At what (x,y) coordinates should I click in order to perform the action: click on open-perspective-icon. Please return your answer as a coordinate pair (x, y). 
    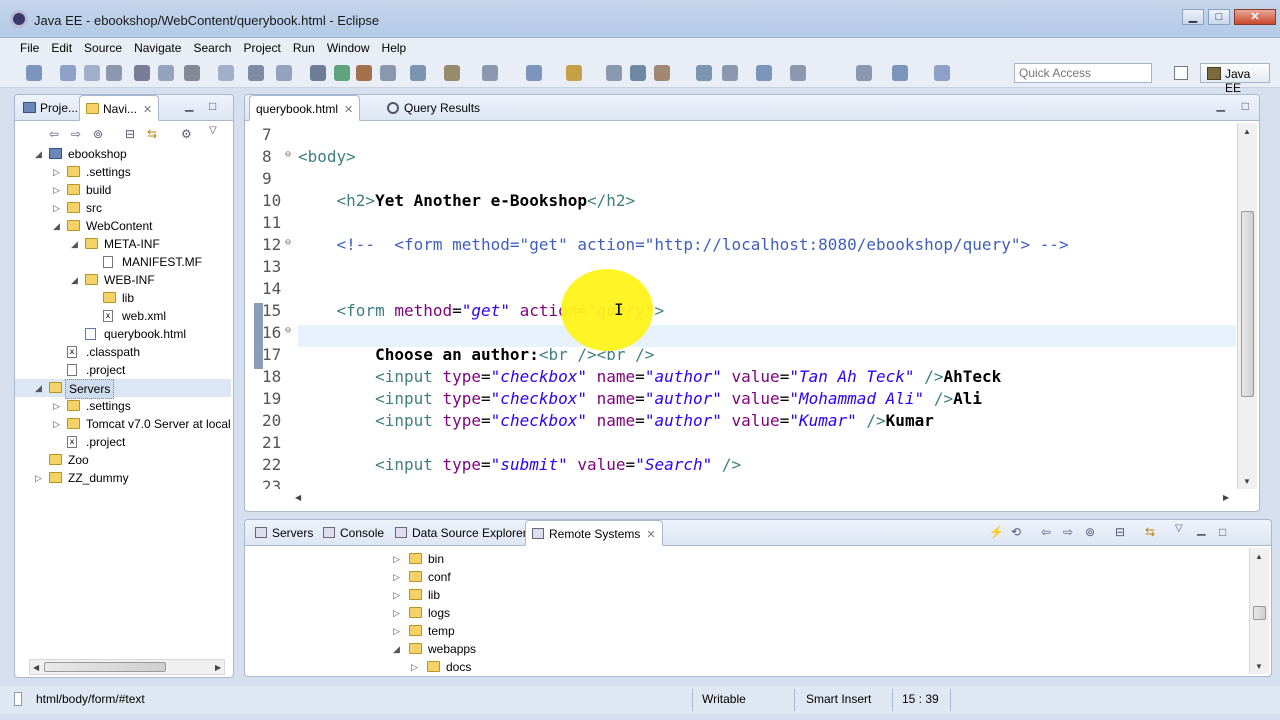
    Looking at the image, I should click on (1181, 73).